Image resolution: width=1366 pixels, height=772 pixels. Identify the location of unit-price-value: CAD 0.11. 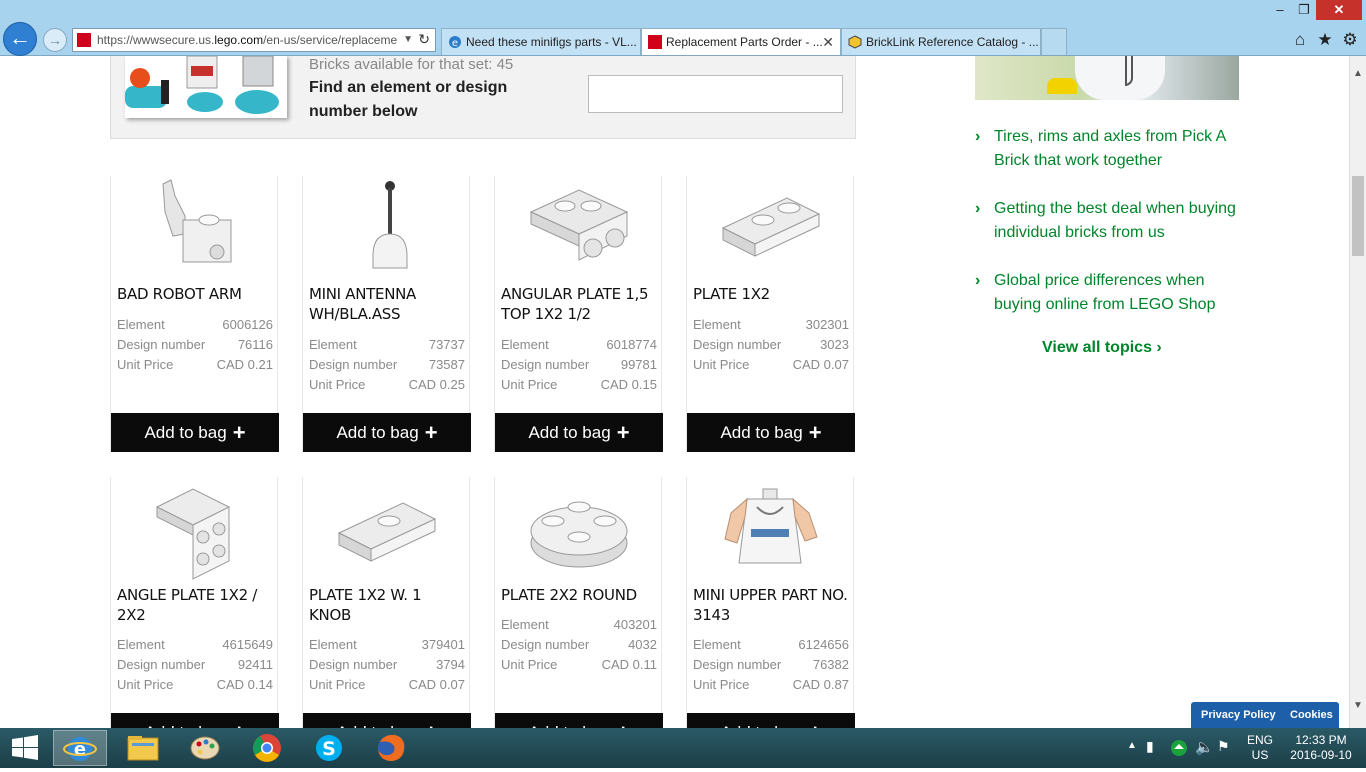
(629, 664).